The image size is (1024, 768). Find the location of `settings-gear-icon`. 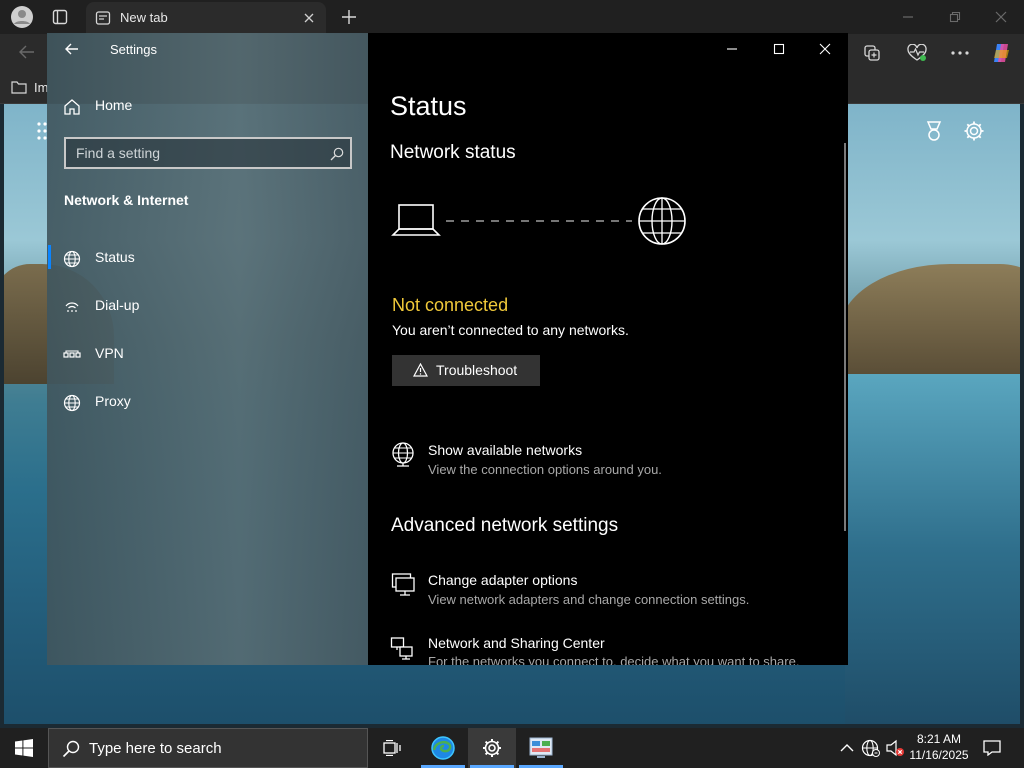

settings-gear-icon is located at coordinates (492, 748).